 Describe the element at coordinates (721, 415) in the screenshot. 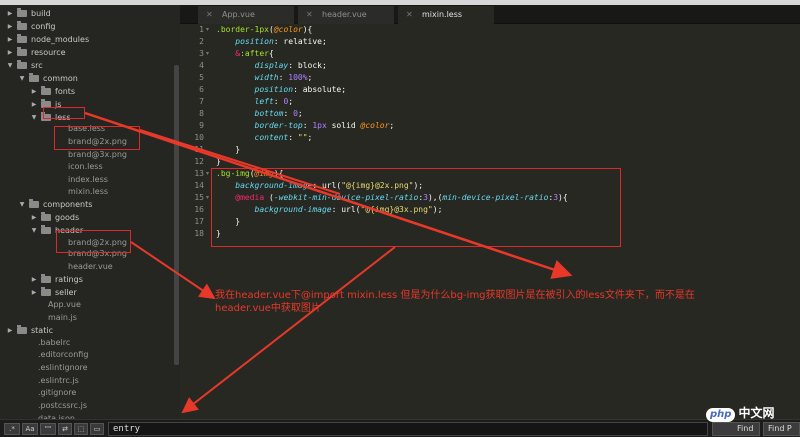

I see `php-logo: php` at that location.